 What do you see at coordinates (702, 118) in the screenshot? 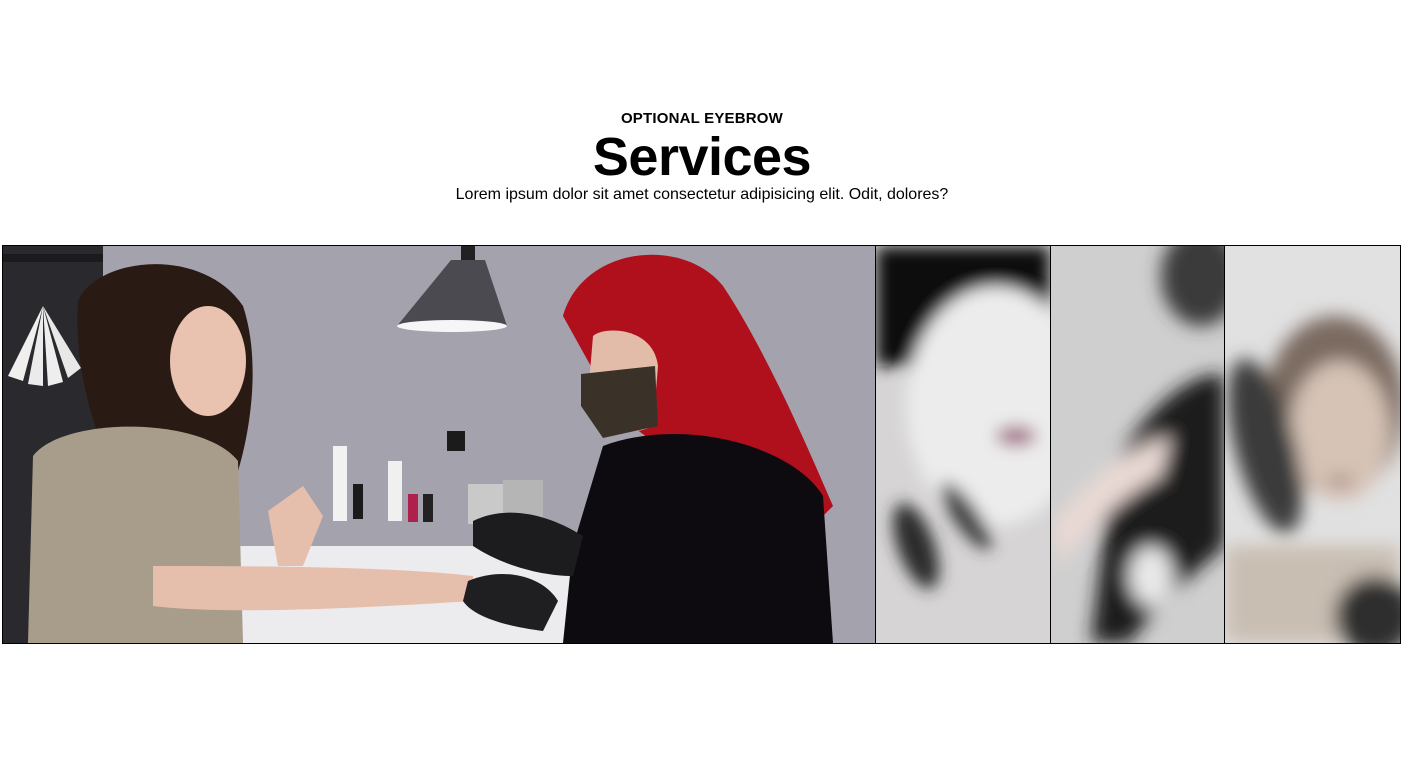
I see `eyebrow-text: OPTIONAL EYEBROW` at bounding box center [702, 118].